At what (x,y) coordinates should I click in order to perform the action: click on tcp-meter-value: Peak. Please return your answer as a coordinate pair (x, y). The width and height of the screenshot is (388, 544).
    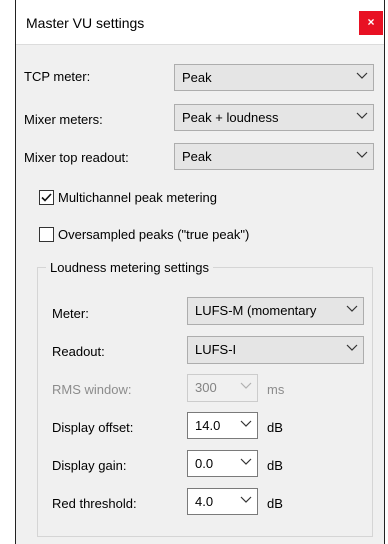
    Looking at the image, I should click on (197, 77).